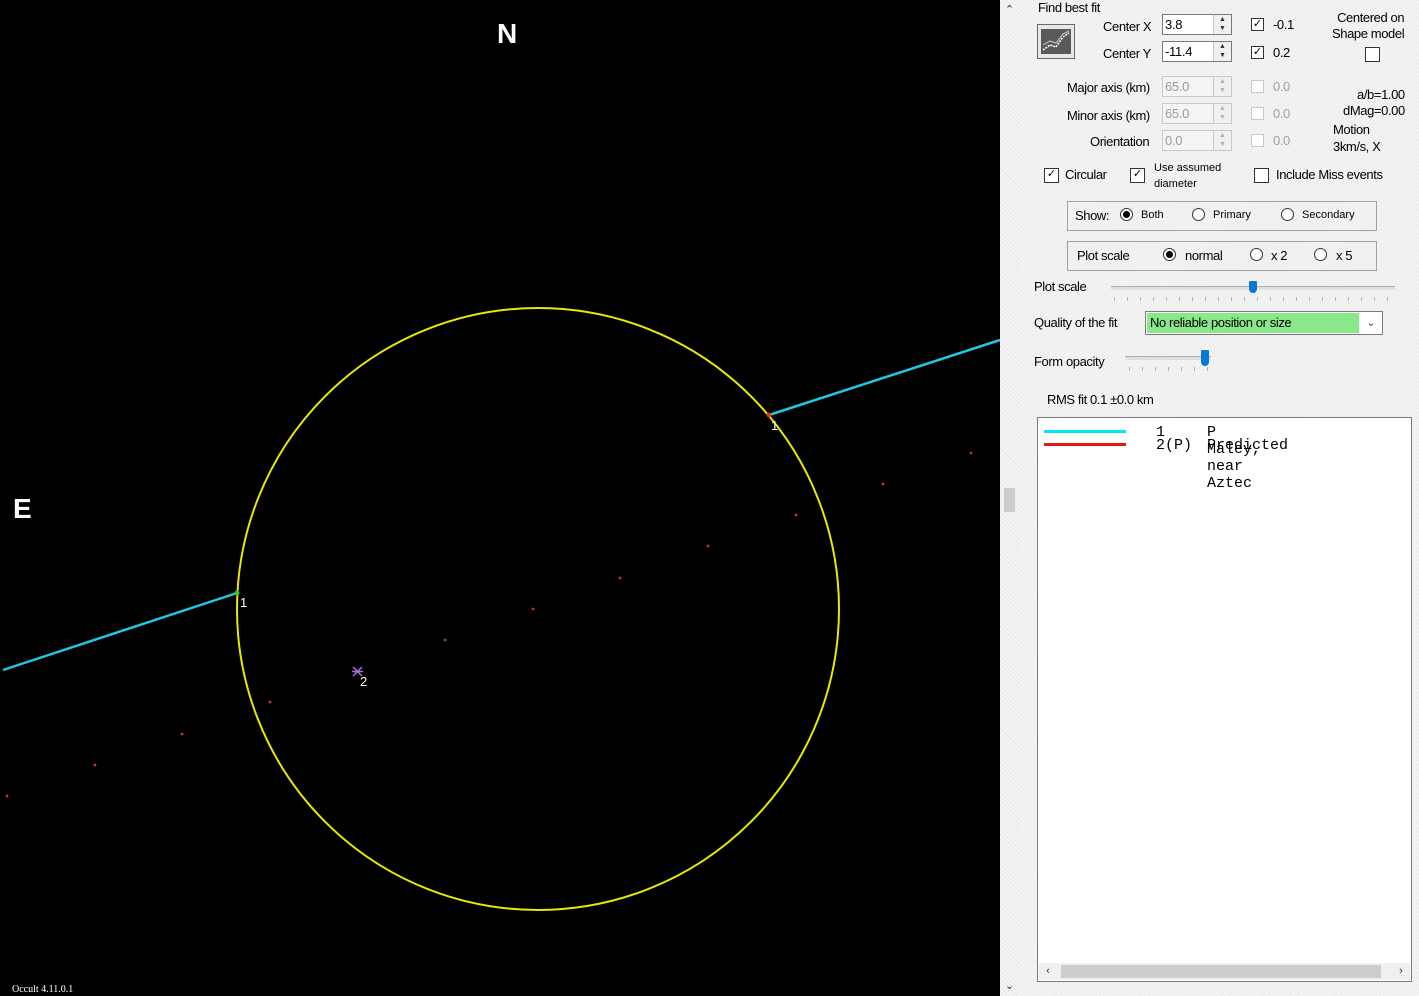 This screenshot has height=996, width=1419. Describe the element at coordinates (1120, 141) in the screenshot. I see `orientation-label: Orientation` at that location.